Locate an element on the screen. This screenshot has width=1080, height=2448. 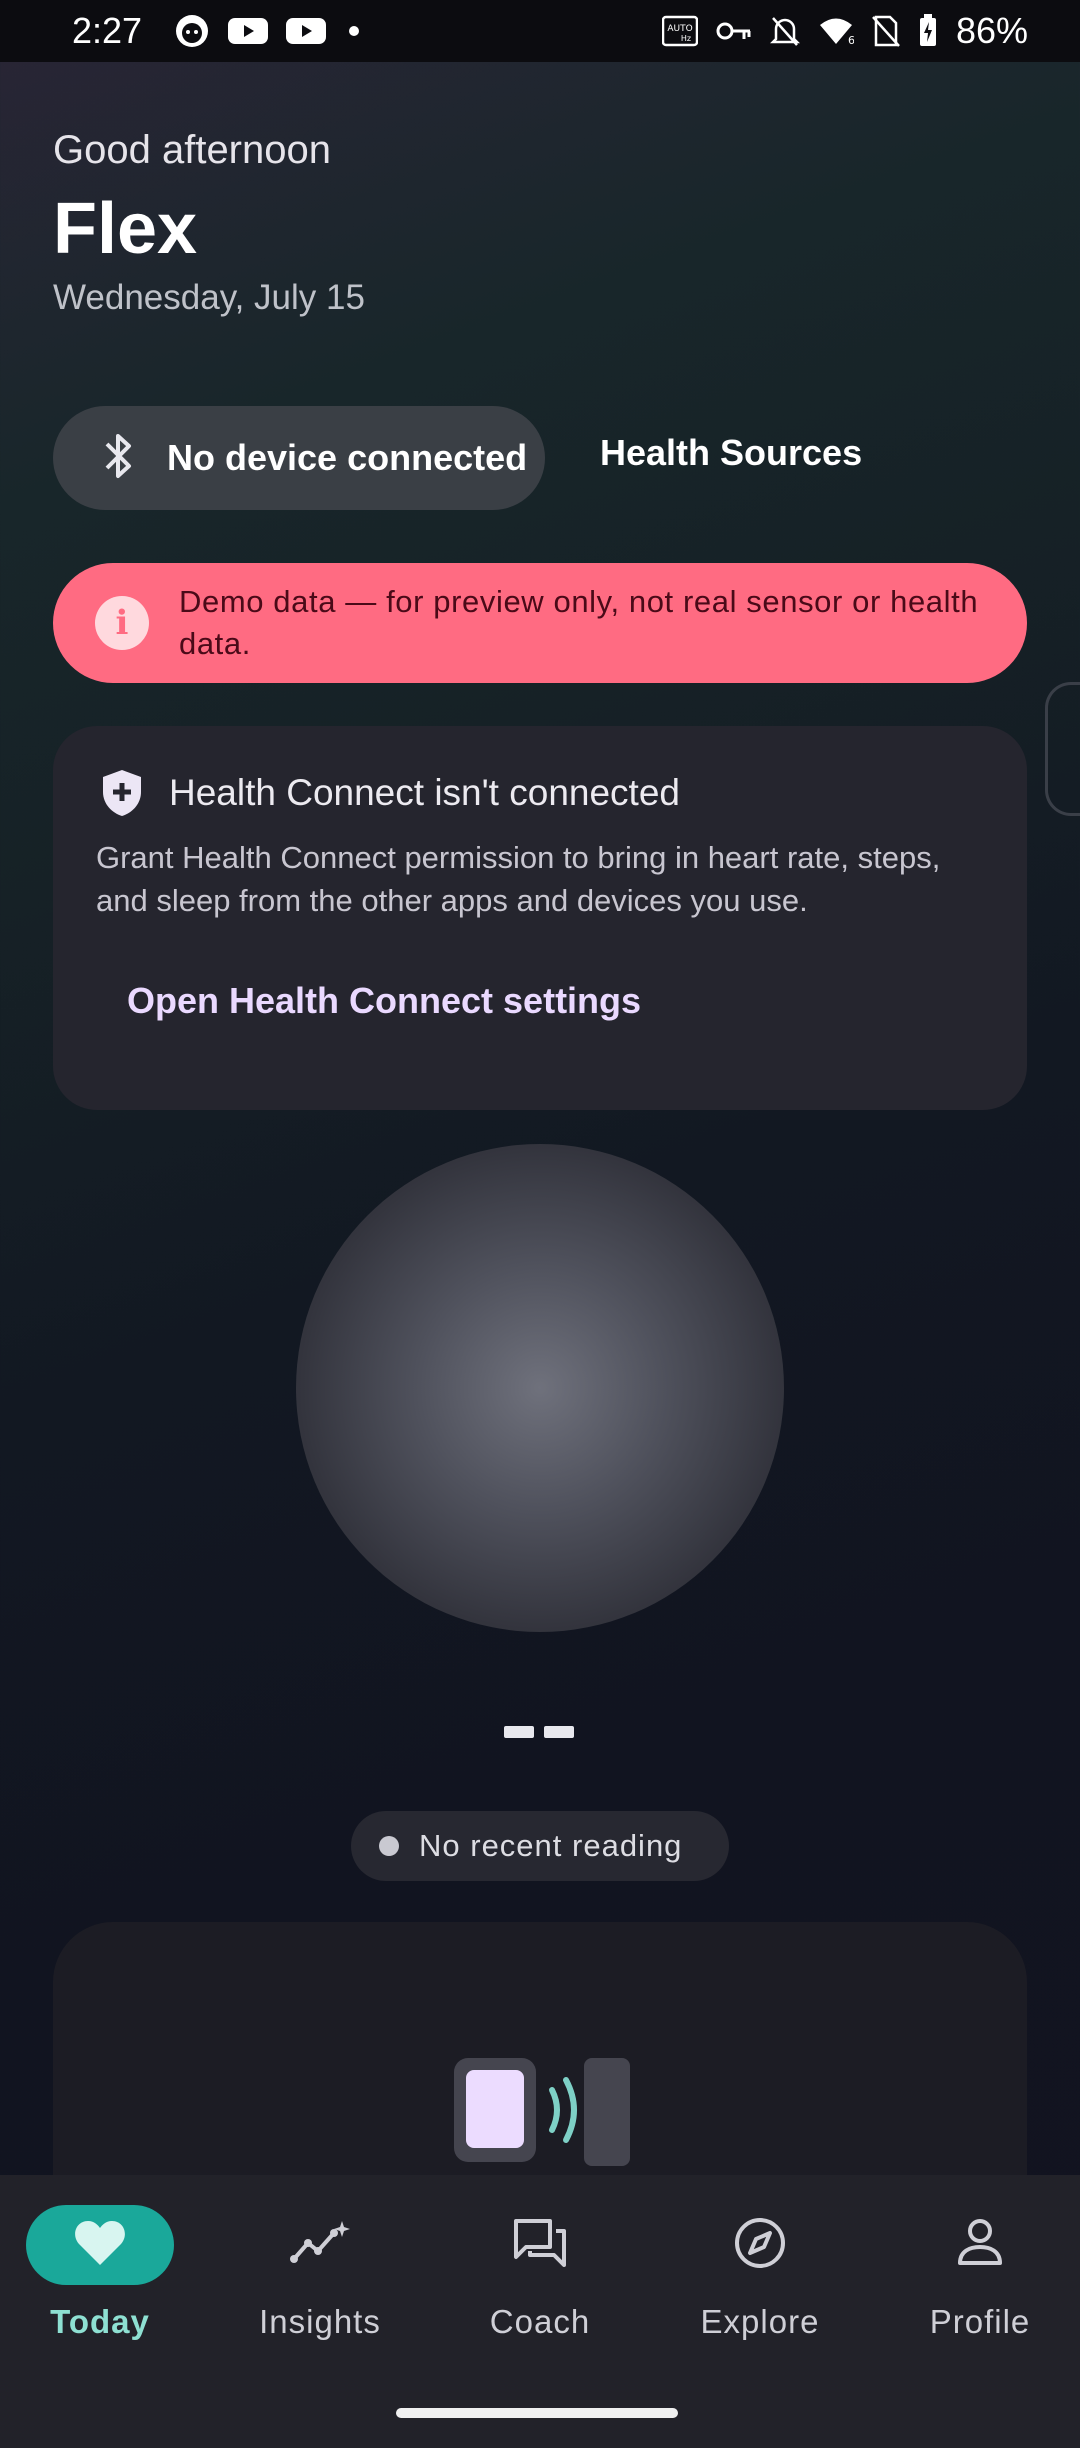
nav-label: Profile is located at coordinates (980, 2321).